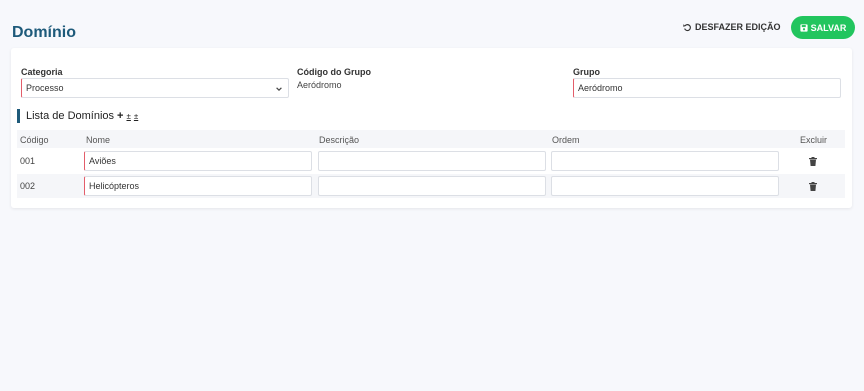  I want to click on row-codigo: 002, so click(28, 186).